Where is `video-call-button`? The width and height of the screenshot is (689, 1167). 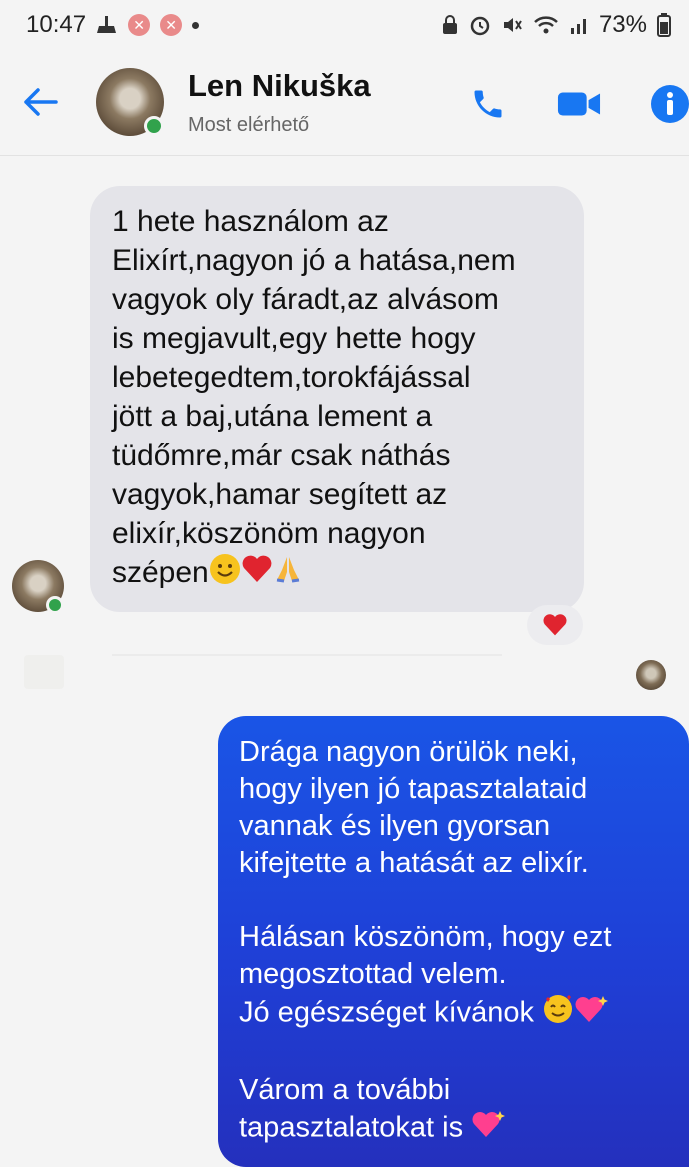 video-call-button is located at coordinates (579, 104).